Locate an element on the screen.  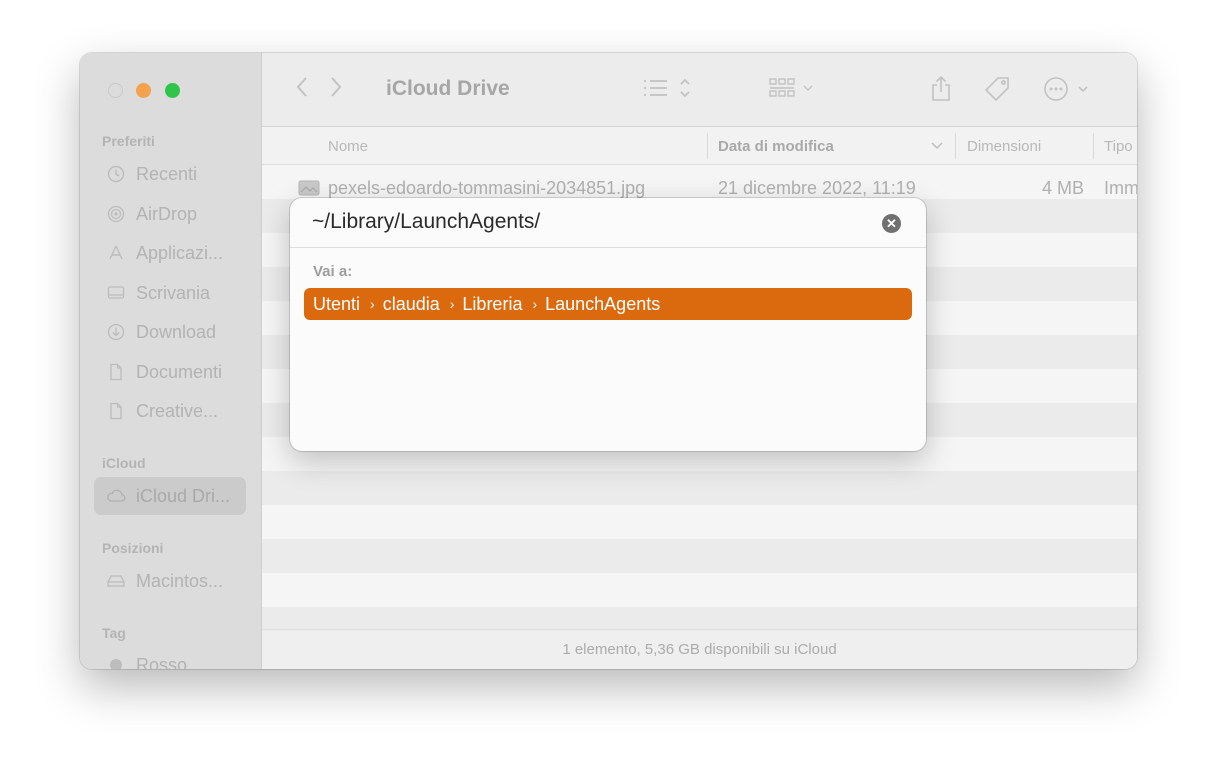
sidebar-heading-favorites: Preferiti is located at coordinates (128, 141).